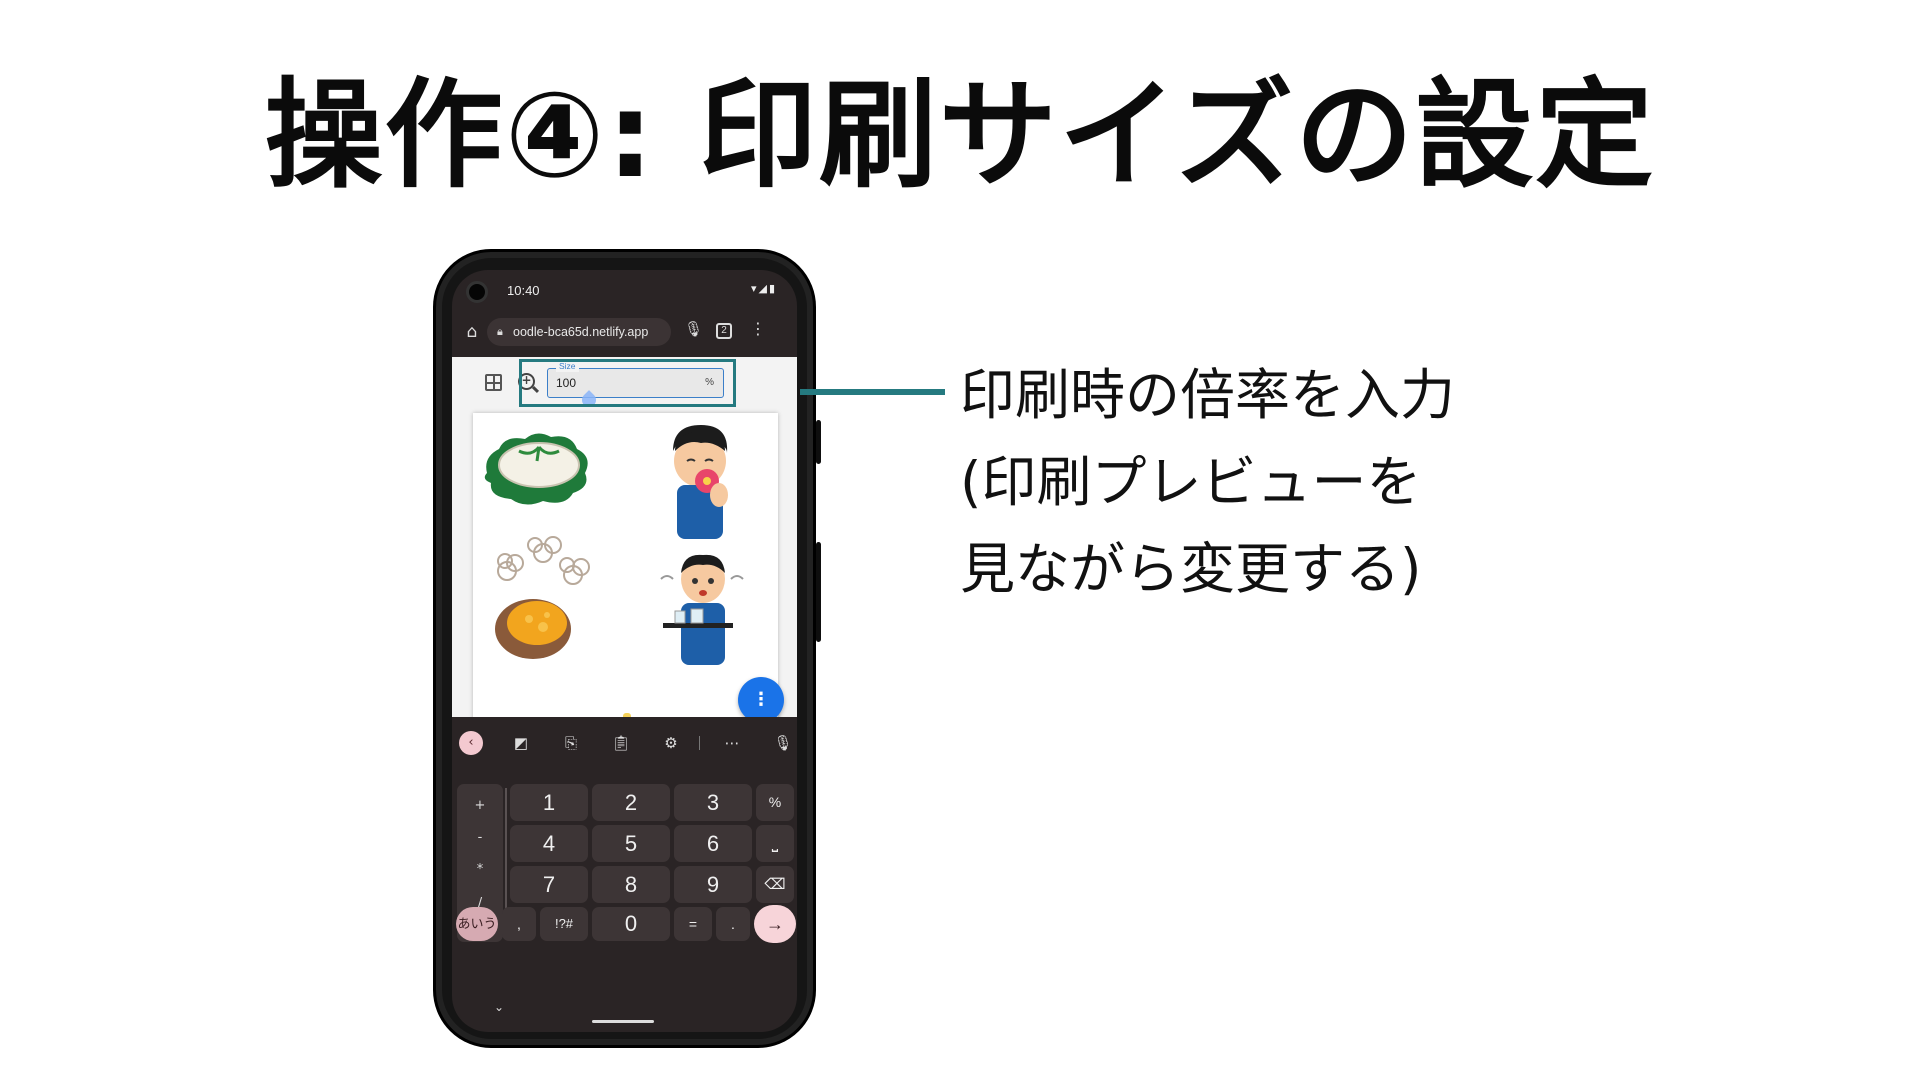 The height and width of the screenshot is (1080, 1920). Describe the element at coordinates (631, 884) in the screenshot. I see `key-8: 8` at that location.